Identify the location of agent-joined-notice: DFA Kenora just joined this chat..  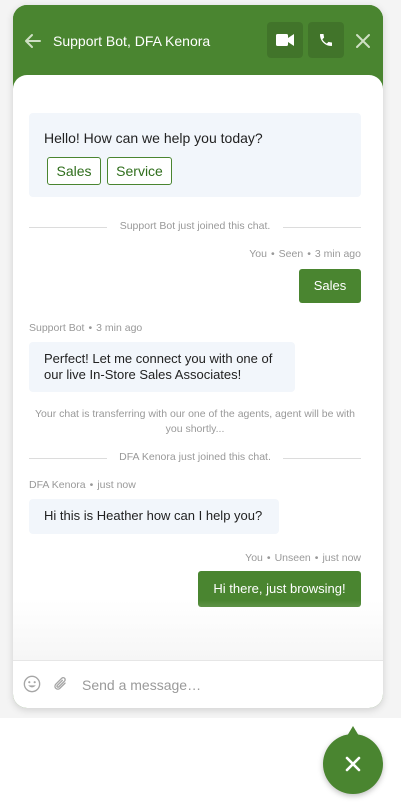
(195, 457).